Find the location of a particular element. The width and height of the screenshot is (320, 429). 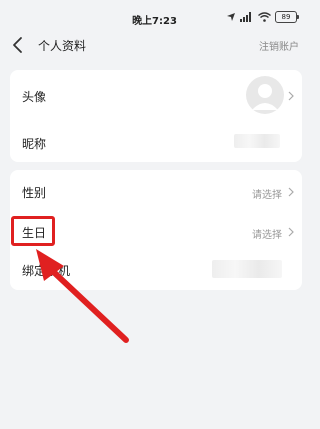

avatar is located at coordinates (265, 95).